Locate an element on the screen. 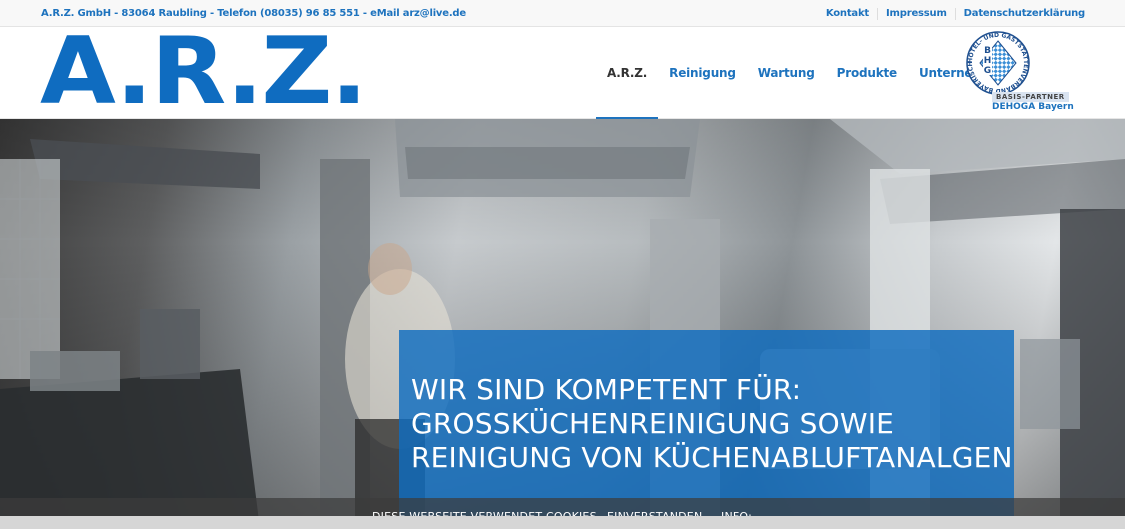  site-logo: A.R.Z. is located at coordinates (204, 71).